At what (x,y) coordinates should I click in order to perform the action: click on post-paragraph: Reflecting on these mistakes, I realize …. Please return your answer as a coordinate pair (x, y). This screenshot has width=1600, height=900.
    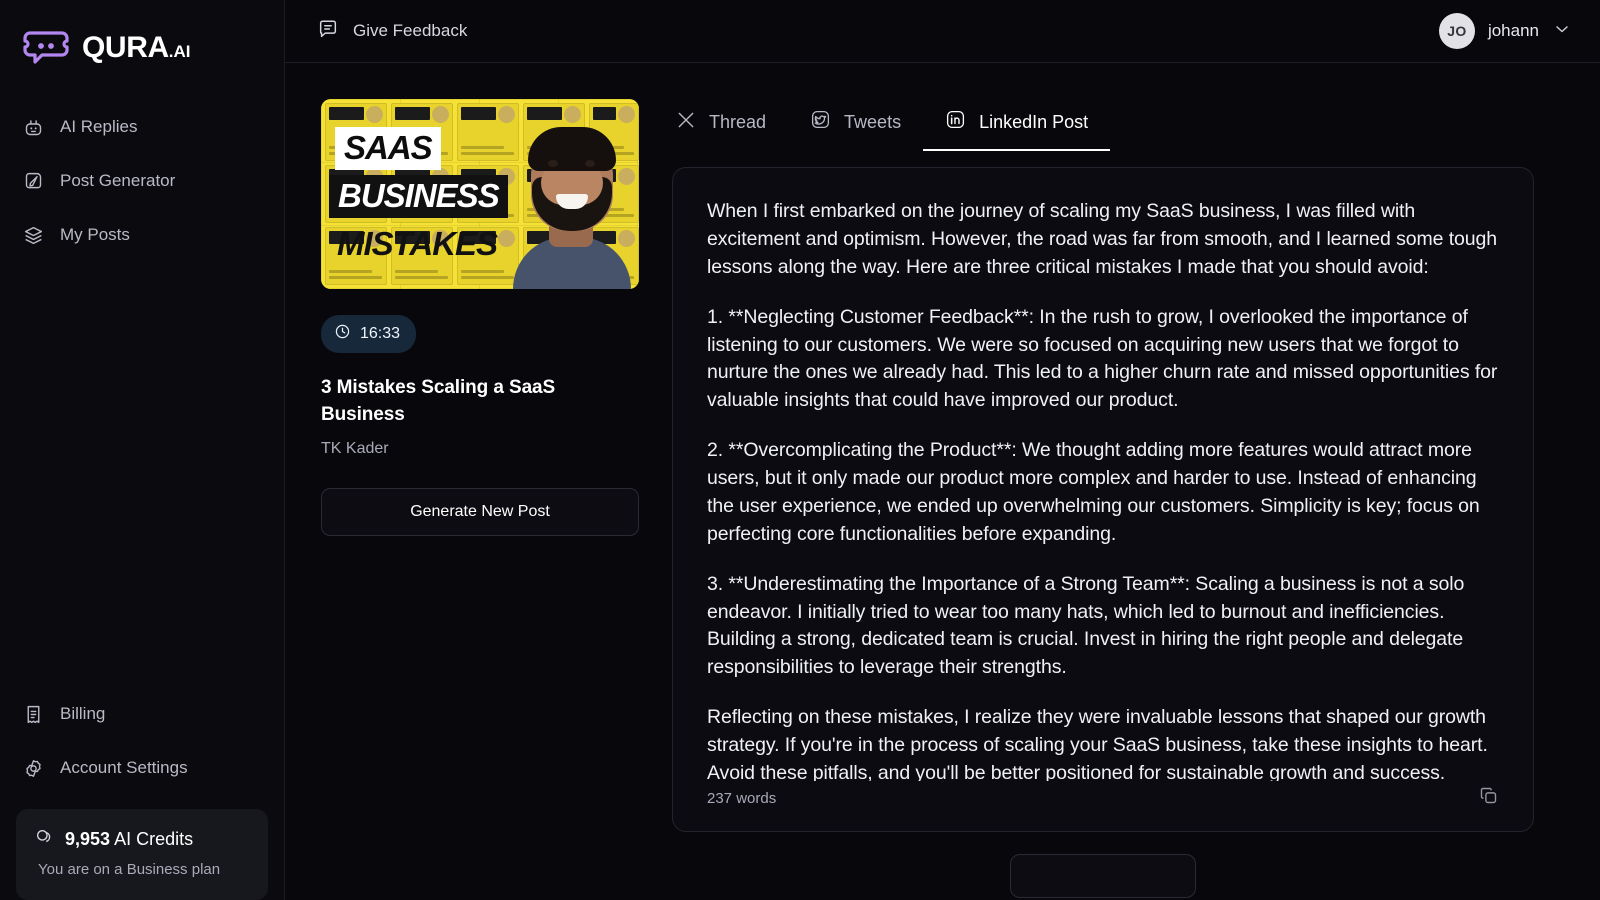
    Looking at the image, I should click on (1097, 743).